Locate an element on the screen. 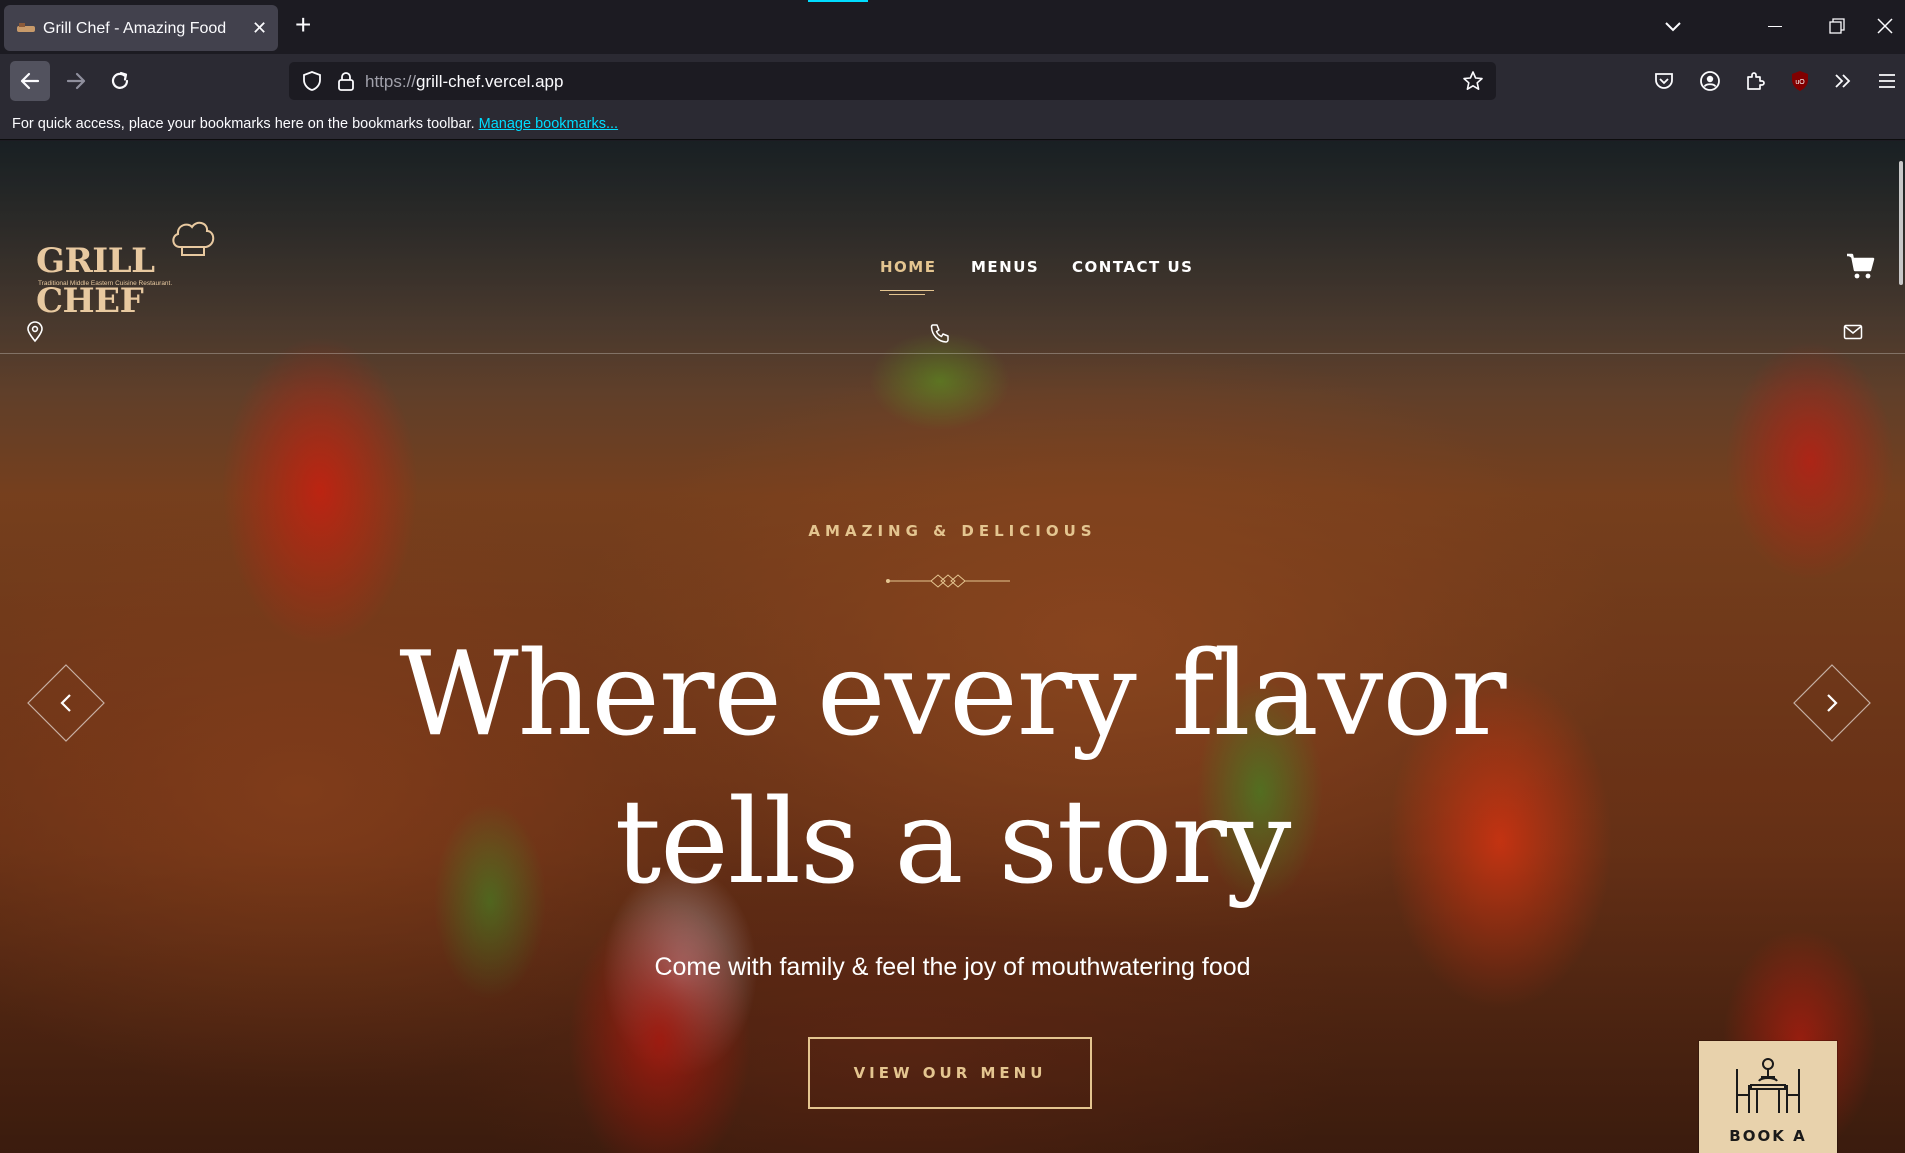  reload-button is located at coordinates (120, 81).